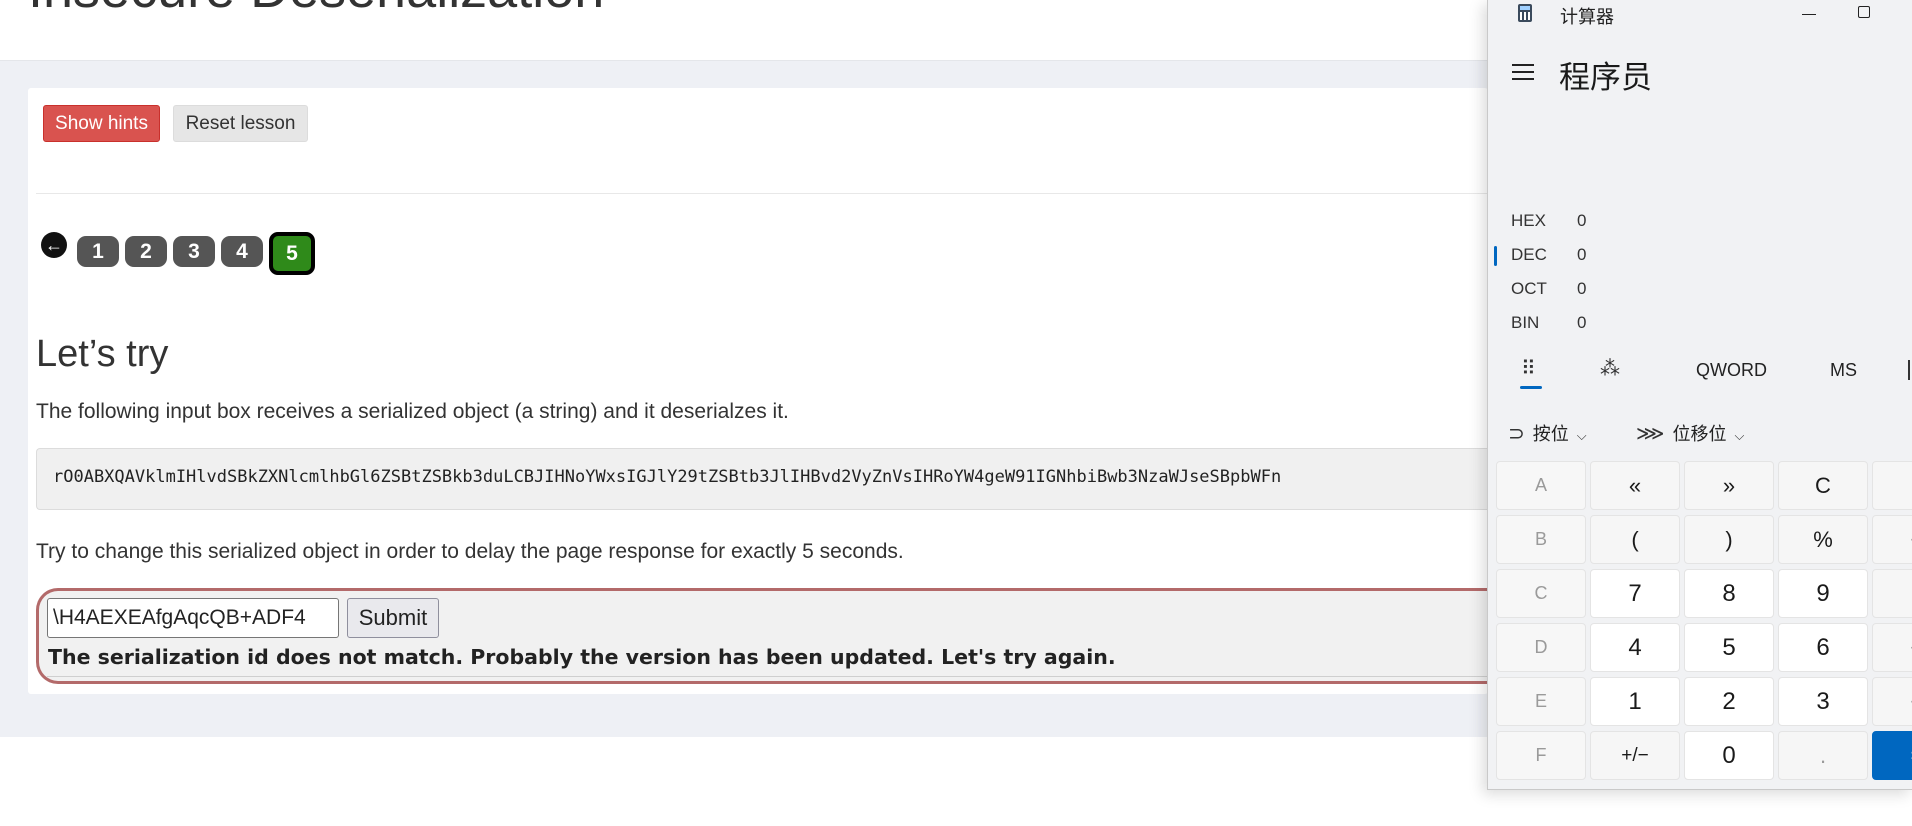 This screenshot has height=826, width=1912. I want to click on key-minus: −, so click(1892, 647).